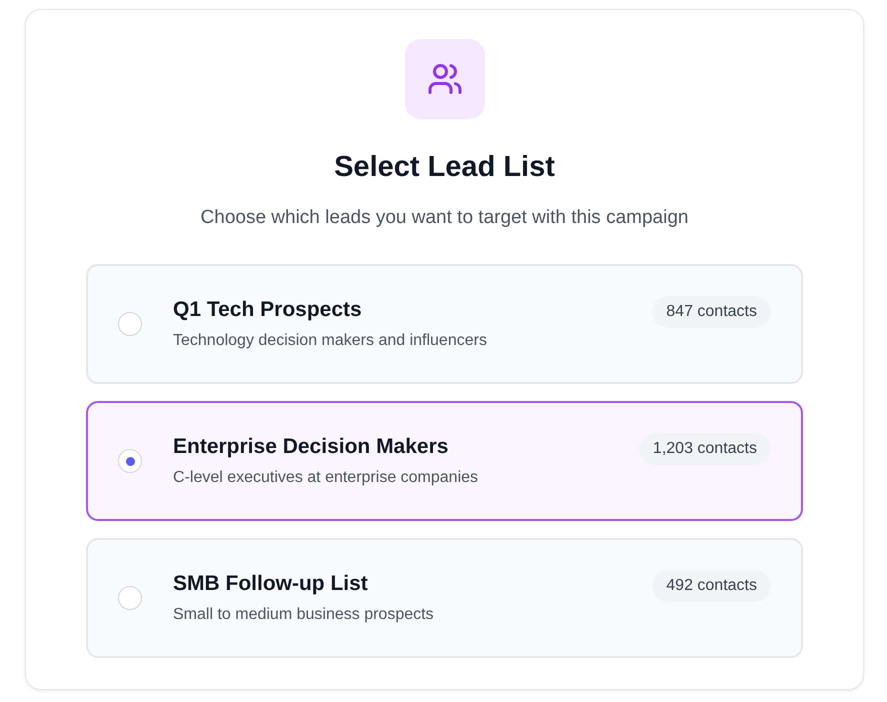 The width and height of the screenshot is (887, 702). I want to click on contact-count-badge: 492 contacts, so click(711, 586).